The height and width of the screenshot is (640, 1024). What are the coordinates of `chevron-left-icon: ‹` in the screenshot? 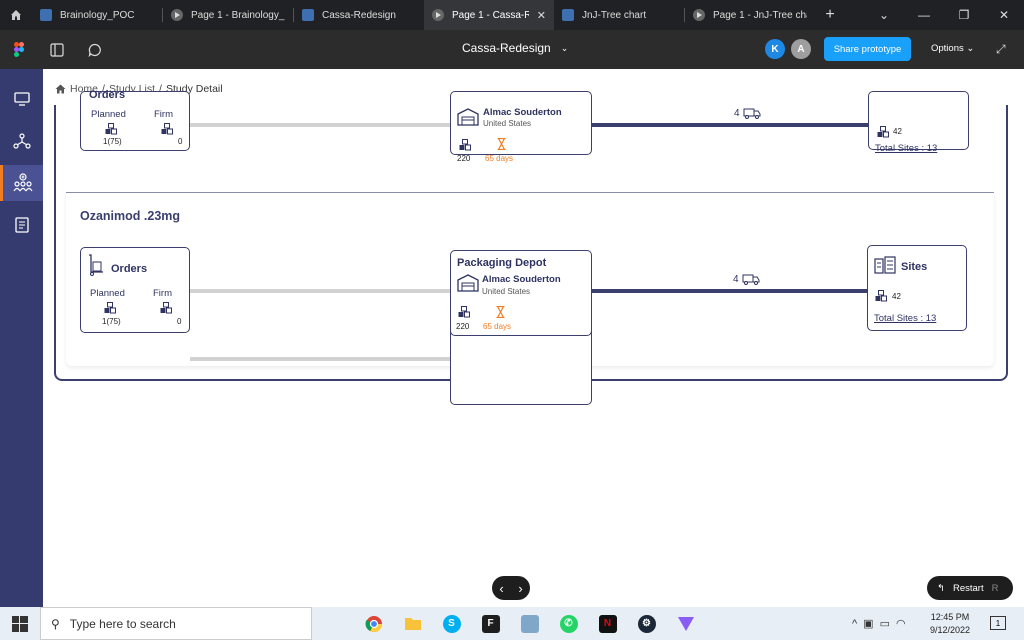 It's located at (501, 588).